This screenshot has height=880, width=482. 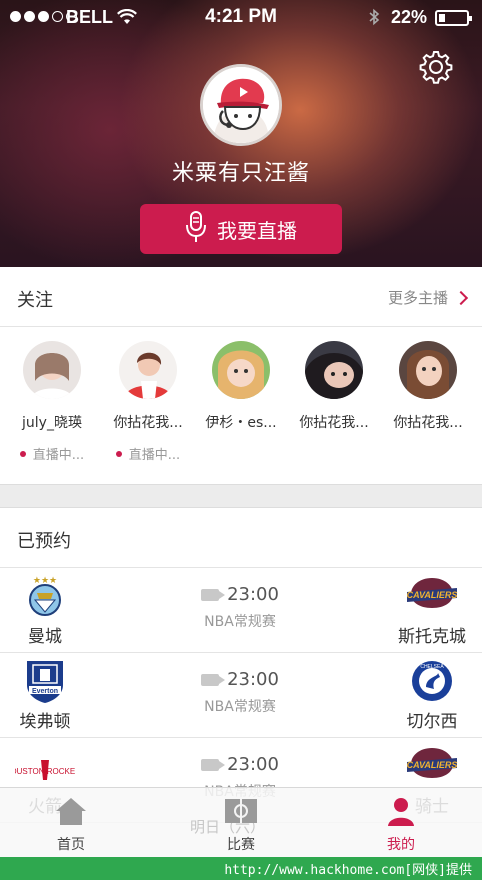 What do you see at coordinates (71, 845) in the screenshot?
I see `tab-label: 首页` at bounding box center [71, 845].